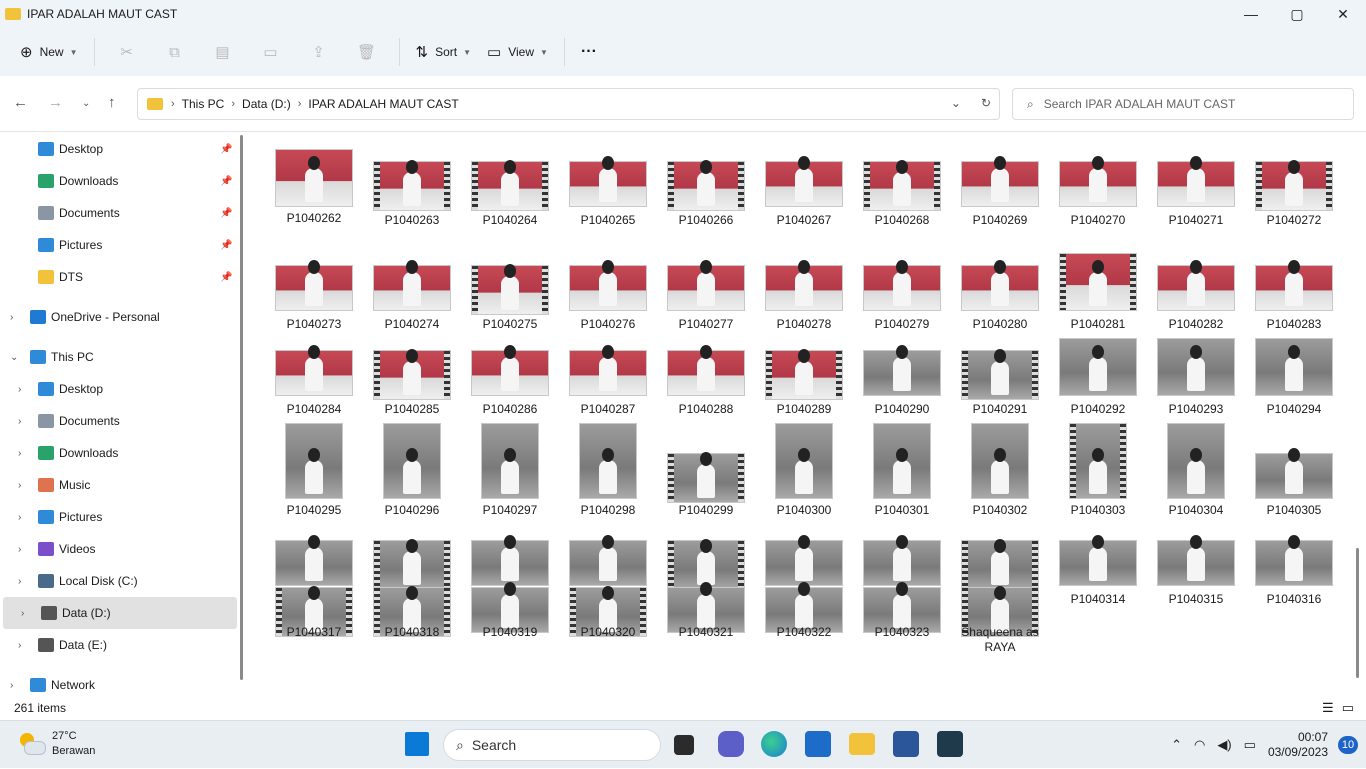 Image resolution: width=1366 pixels, height=769 pixels. What do you see at coordinates (510, 380) in the screenshot?
I see `file-item: P1040286` at bounding box center [510, 380].